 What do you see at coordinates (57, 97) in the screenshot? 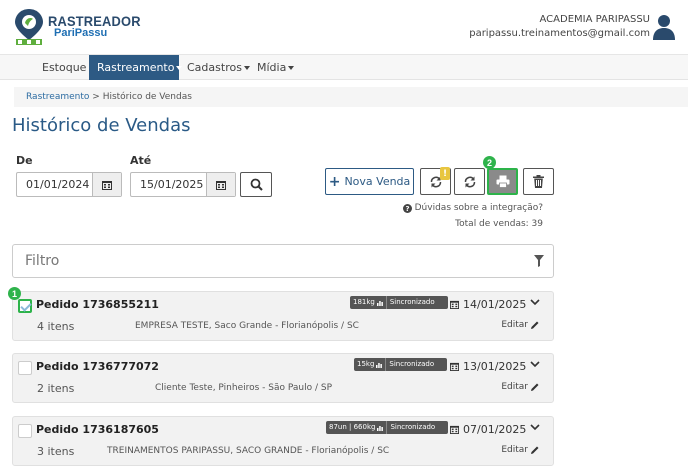
I see `breadcrumb-link-rastreamento: Rastreamento` at bounding box center [57, 97].